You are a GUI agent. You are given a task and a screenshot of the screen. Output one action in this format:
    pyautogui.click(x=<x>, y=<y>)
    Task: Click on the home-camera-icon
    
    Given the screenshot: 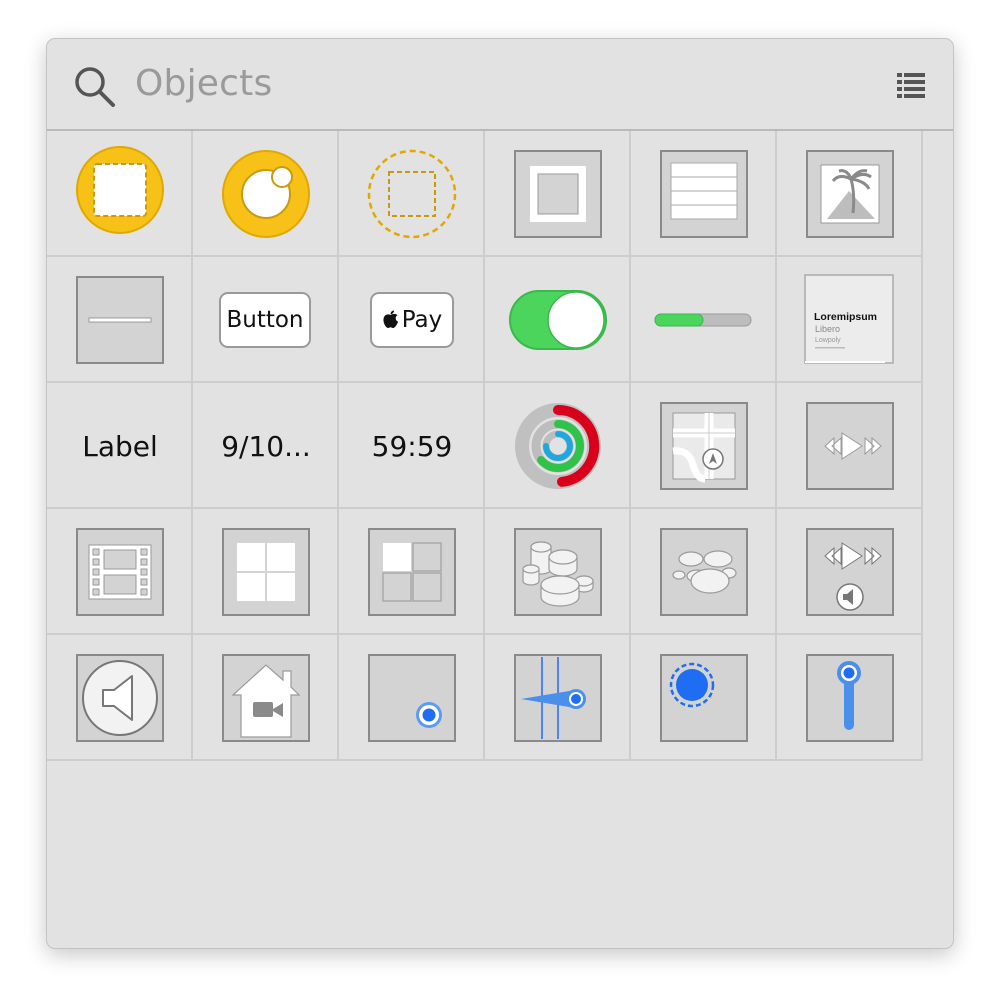 What is the action you would take?
    pyautogui.click(x=266, y=698)
    